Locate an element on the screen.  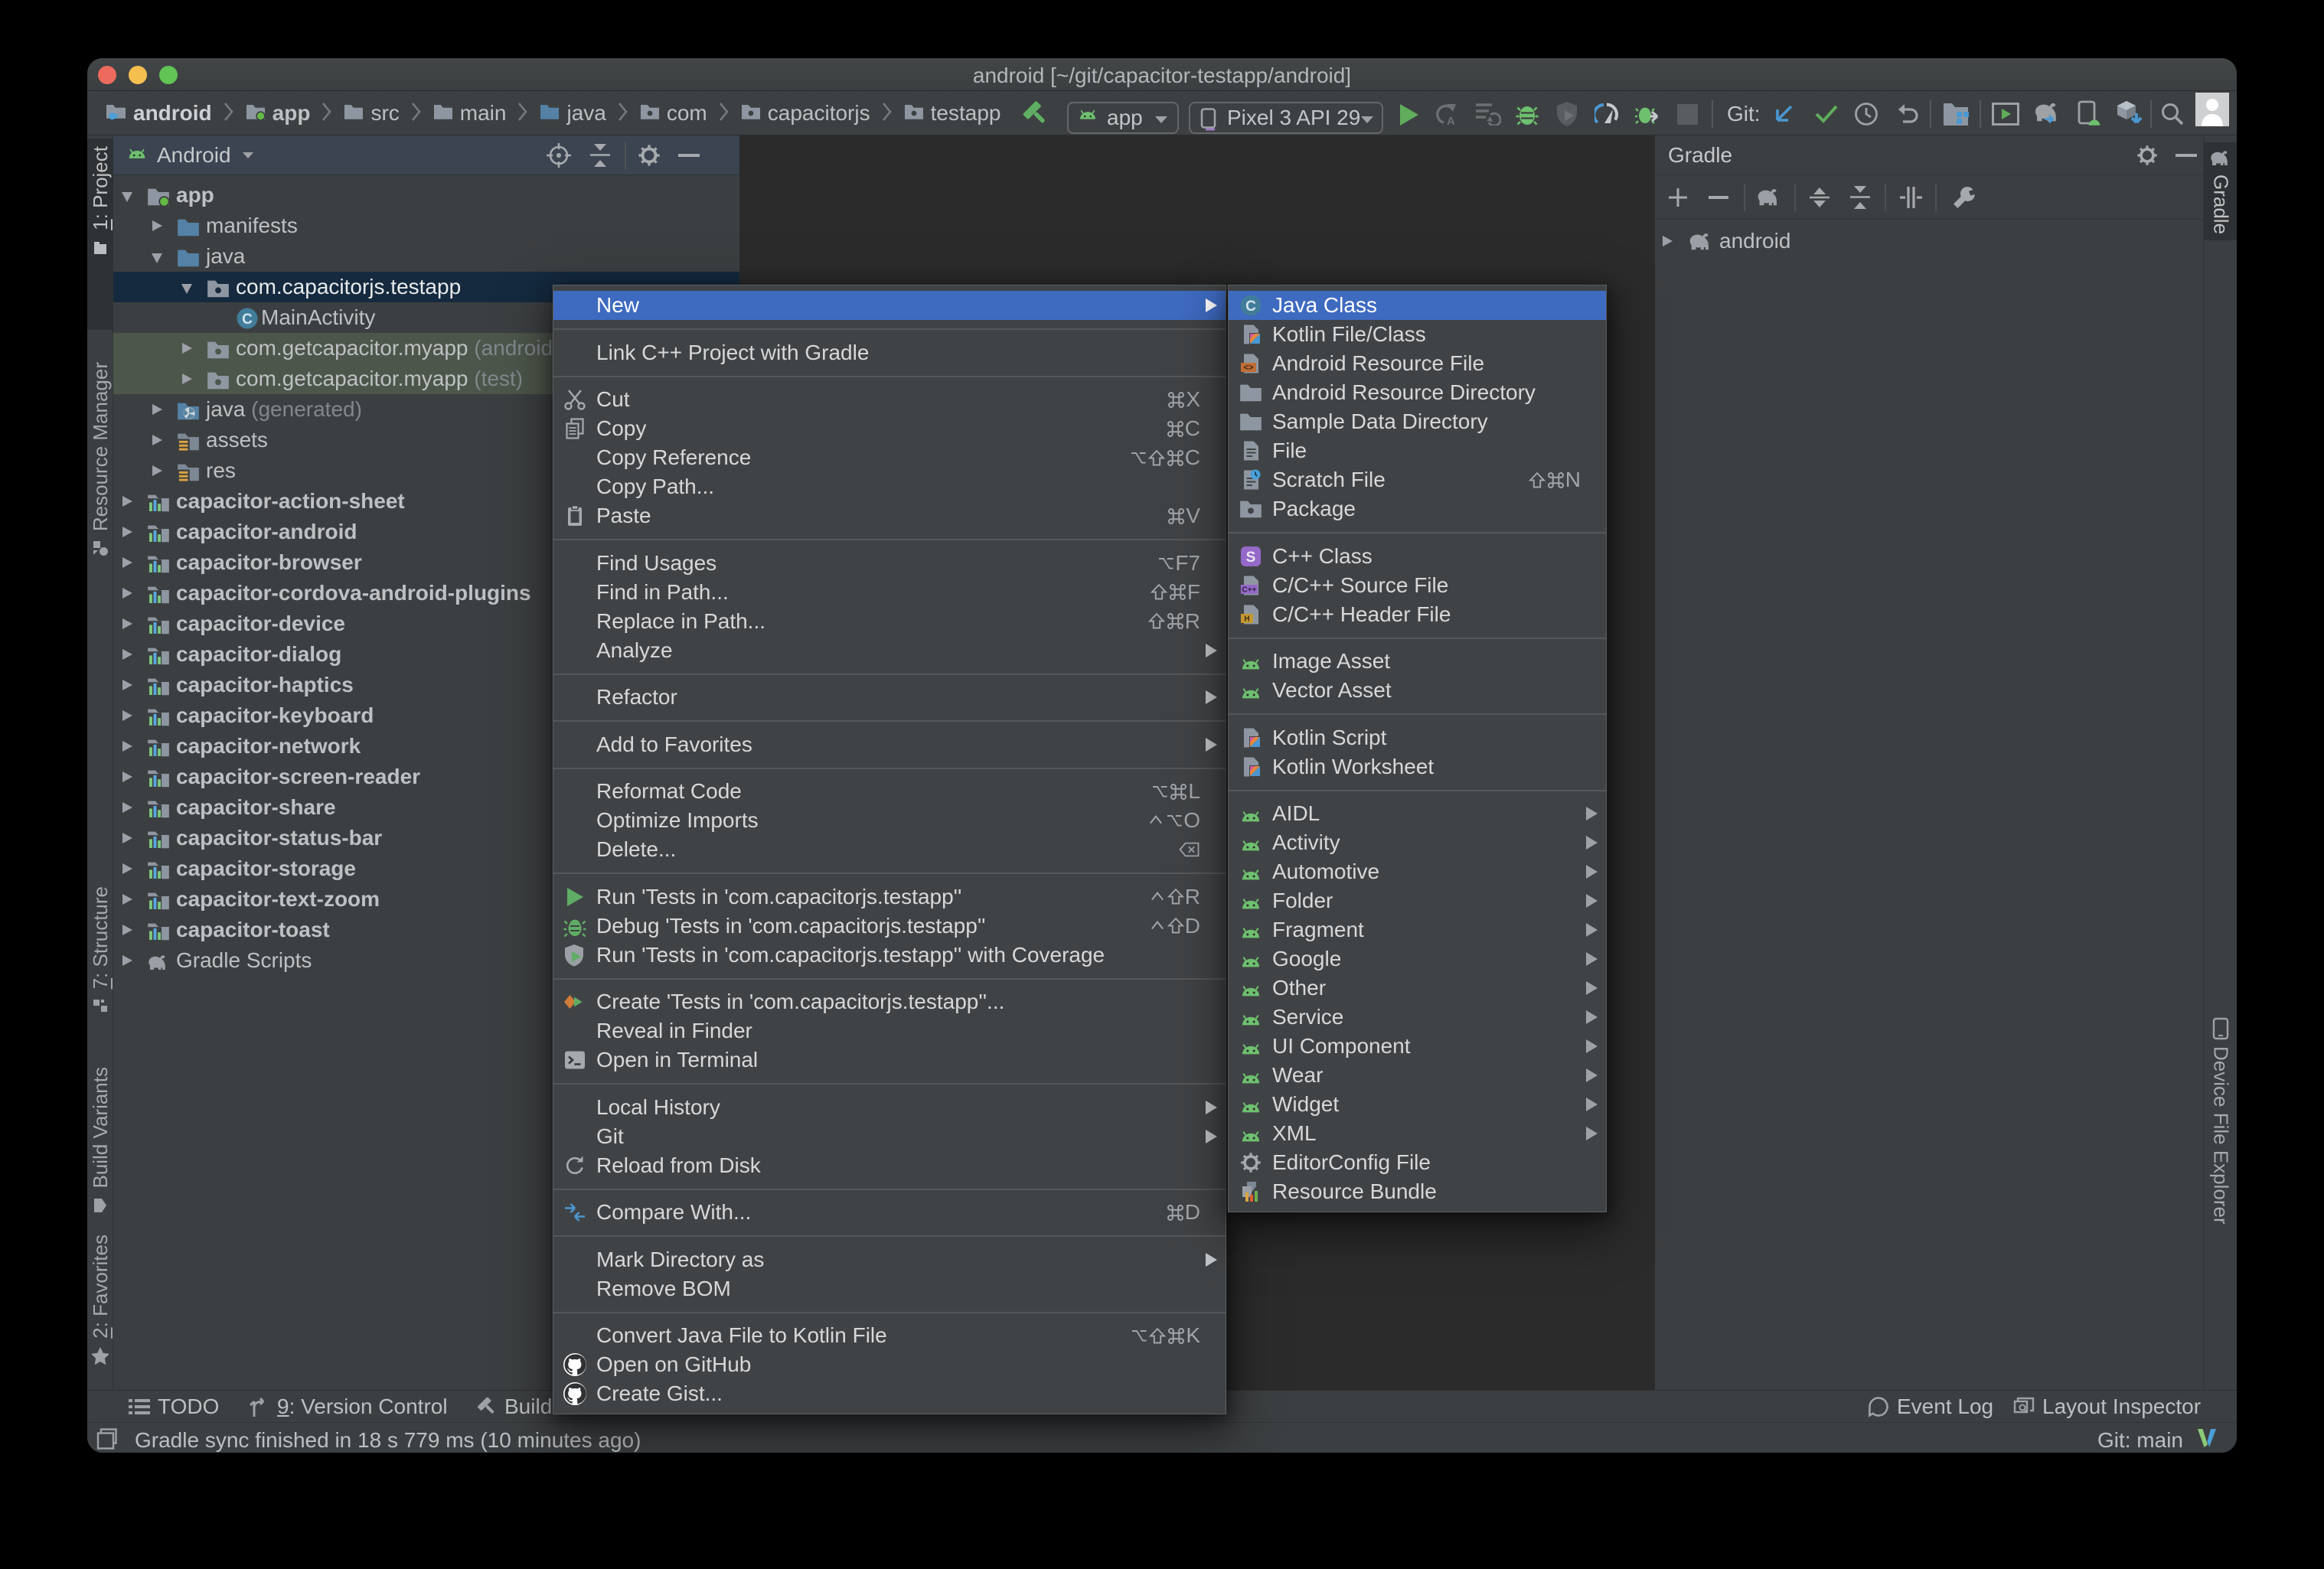
svg-text: S is located at coordinates (1251, 558).